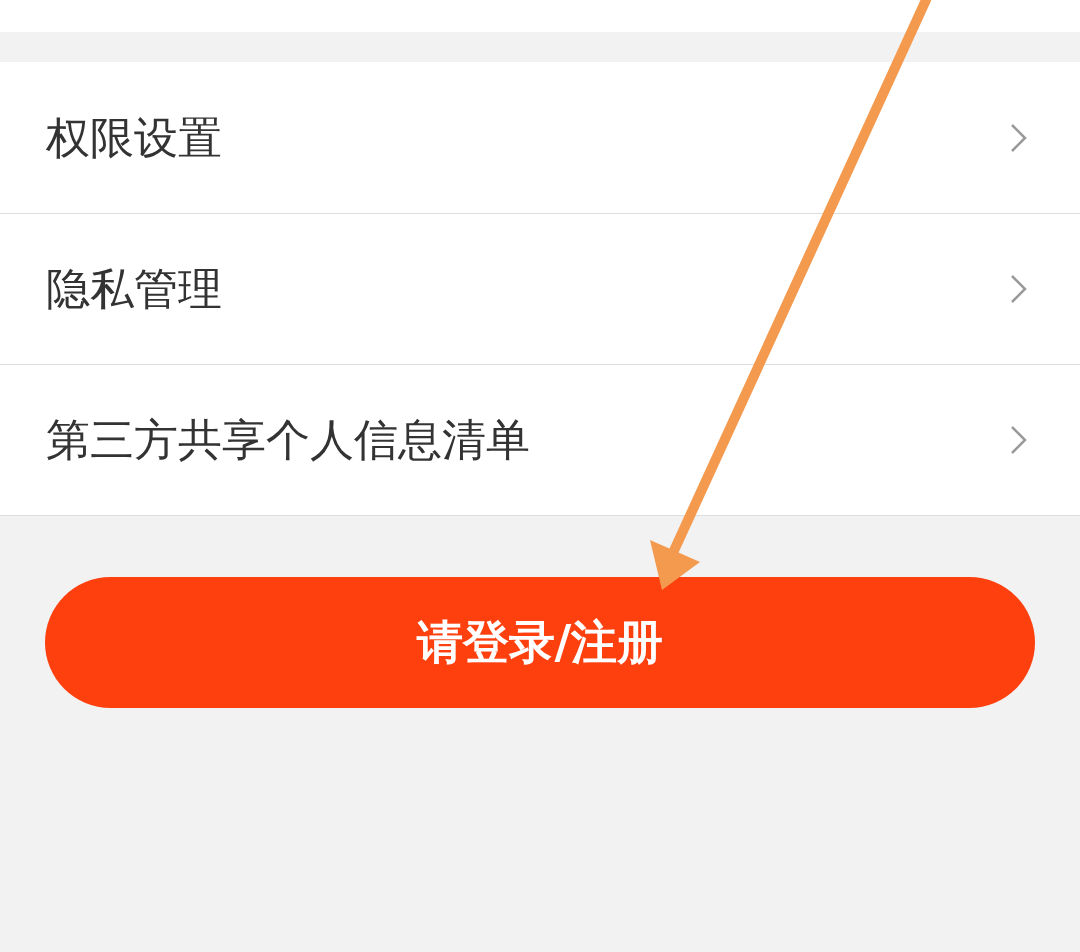 Image resolution: width=1080 pixels, height=952 pixels. What do you see at coordinates (540, 642) in the screenshot?
I see `login-button: 请登录/注册` at bounding box center [540, 642].